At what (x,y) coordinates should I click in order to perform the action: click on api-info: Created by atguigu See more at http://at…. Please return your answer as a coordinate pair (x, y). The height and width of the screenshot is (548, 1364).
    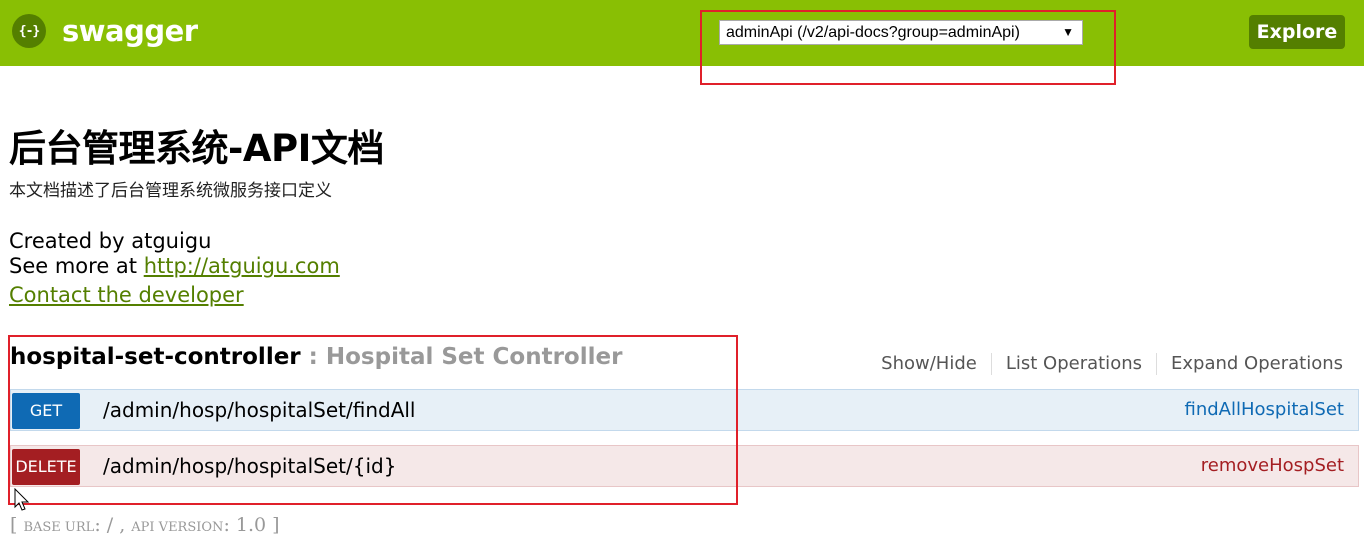
    Looking at the image, I should click on (174, 268).